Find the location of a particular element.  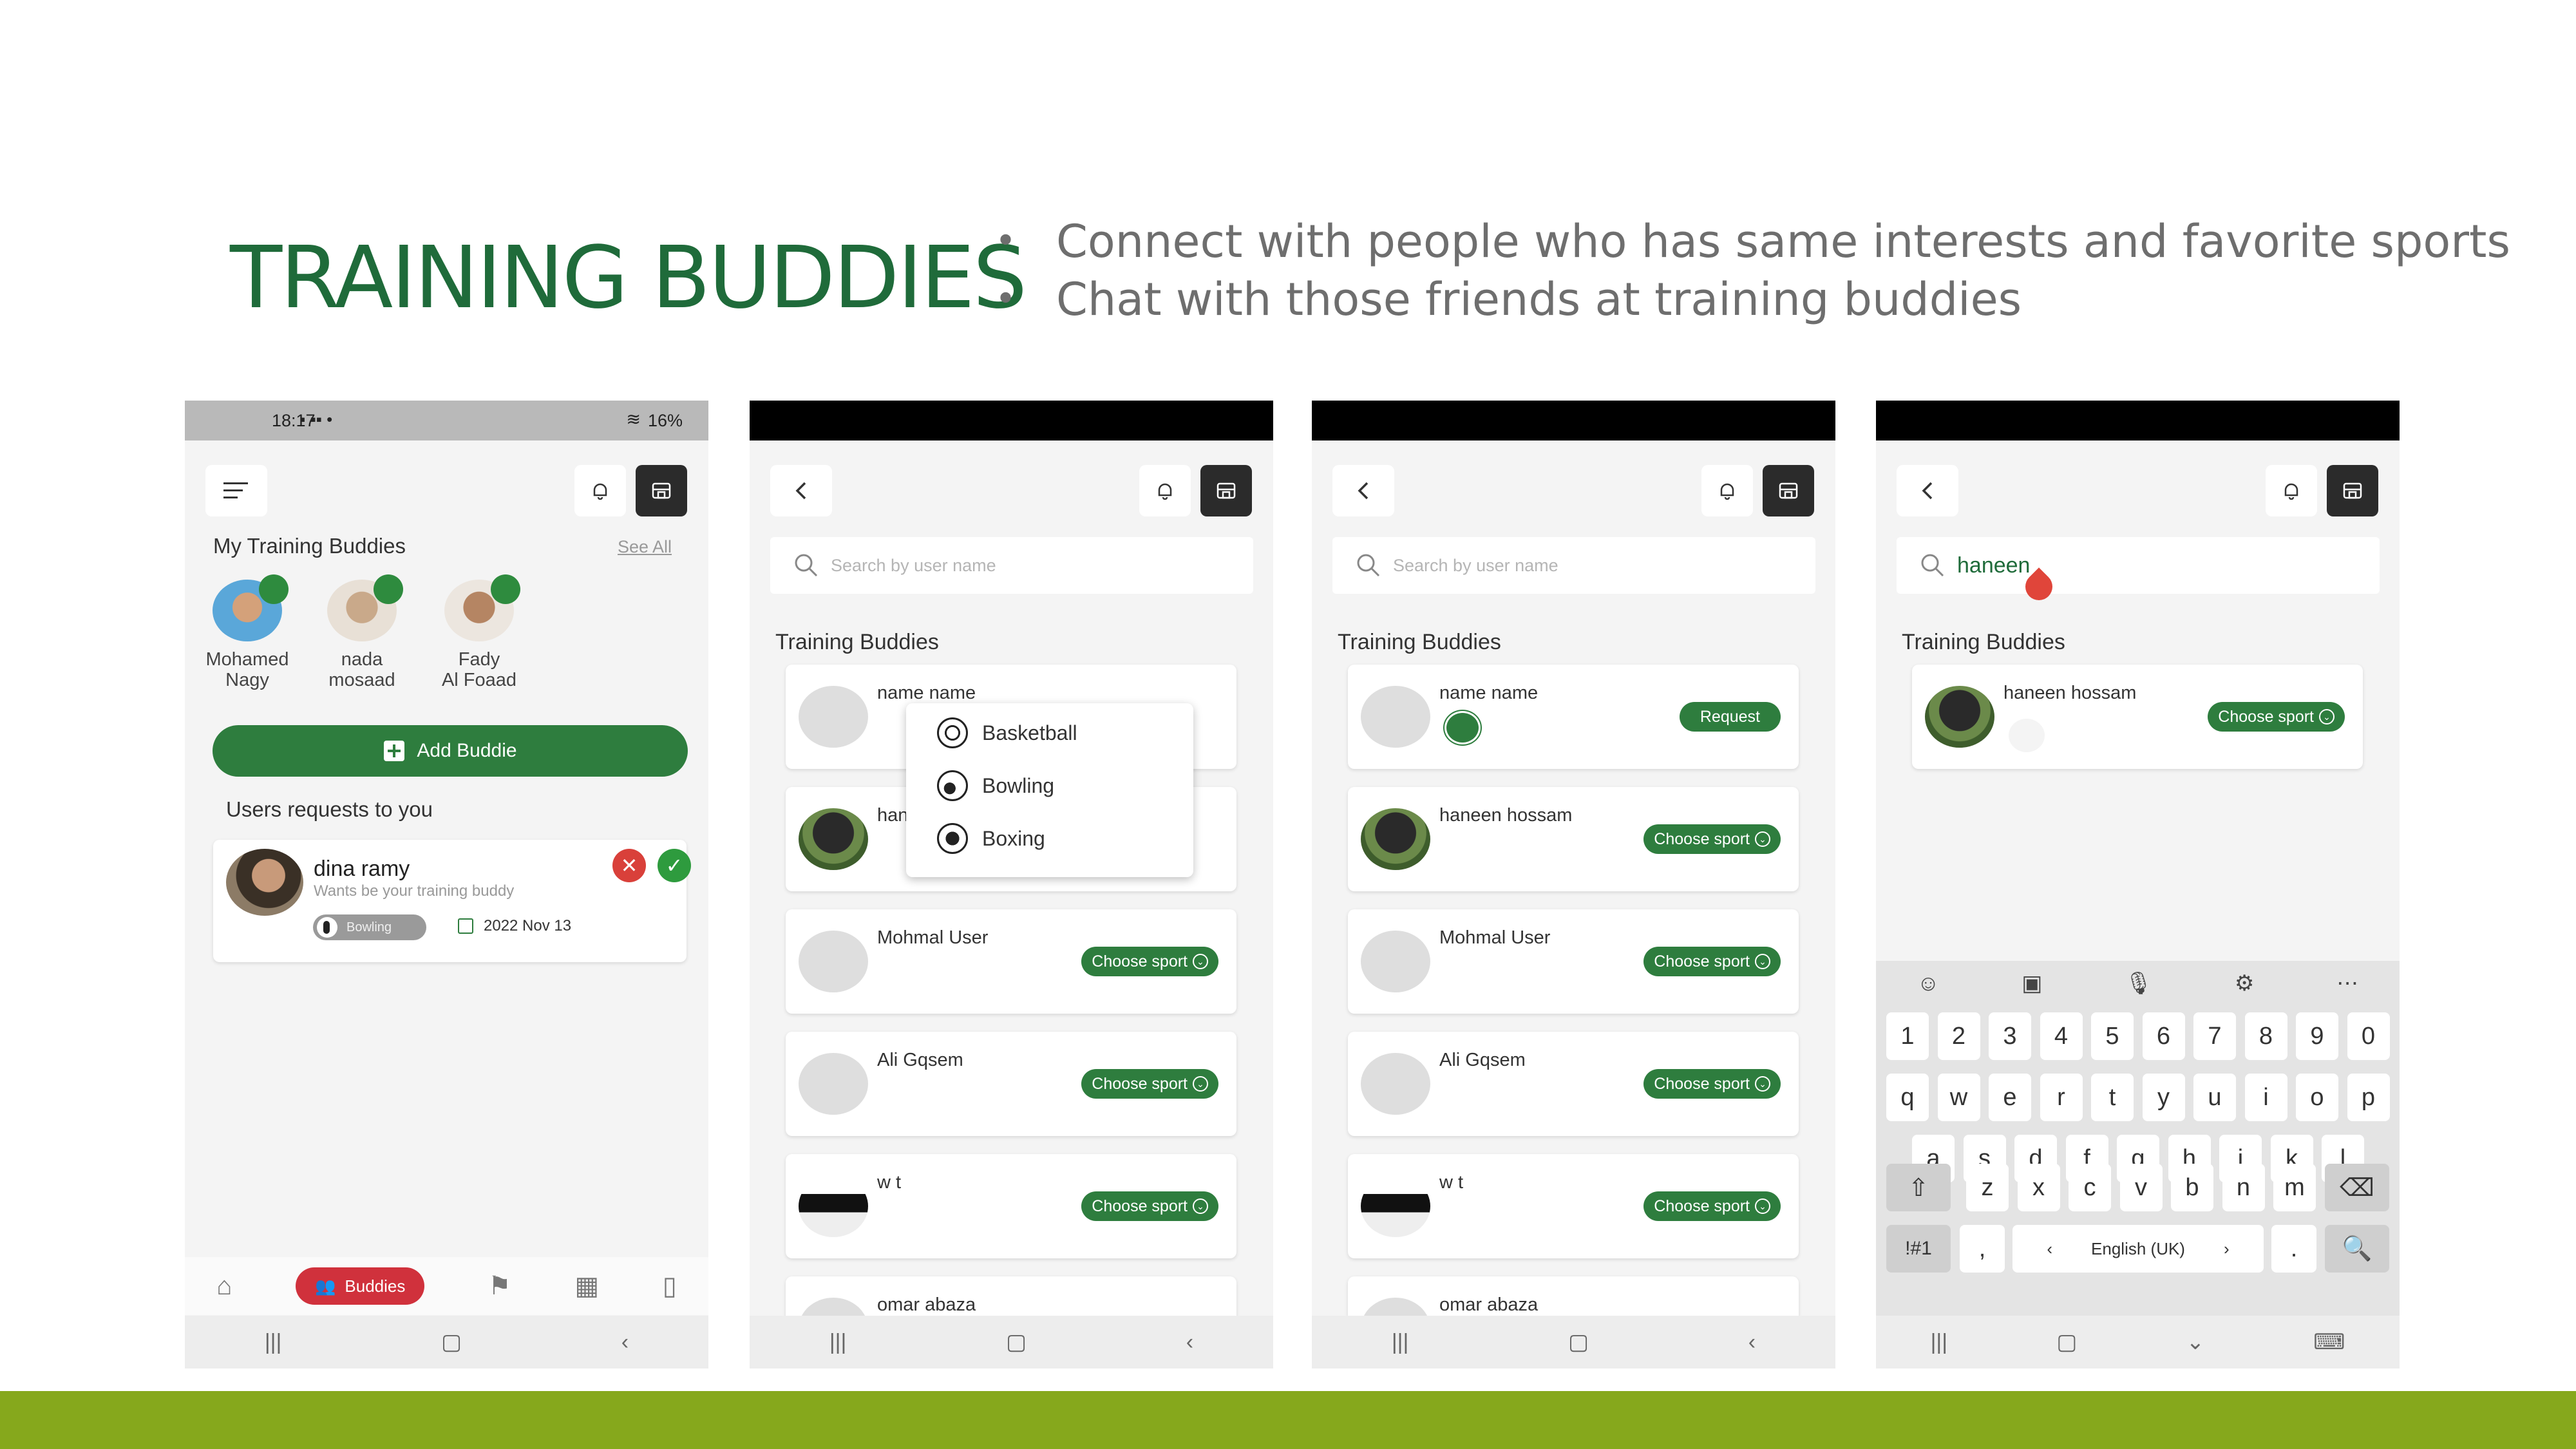

reject-button: ✕ is located at coordinates (629, 866).